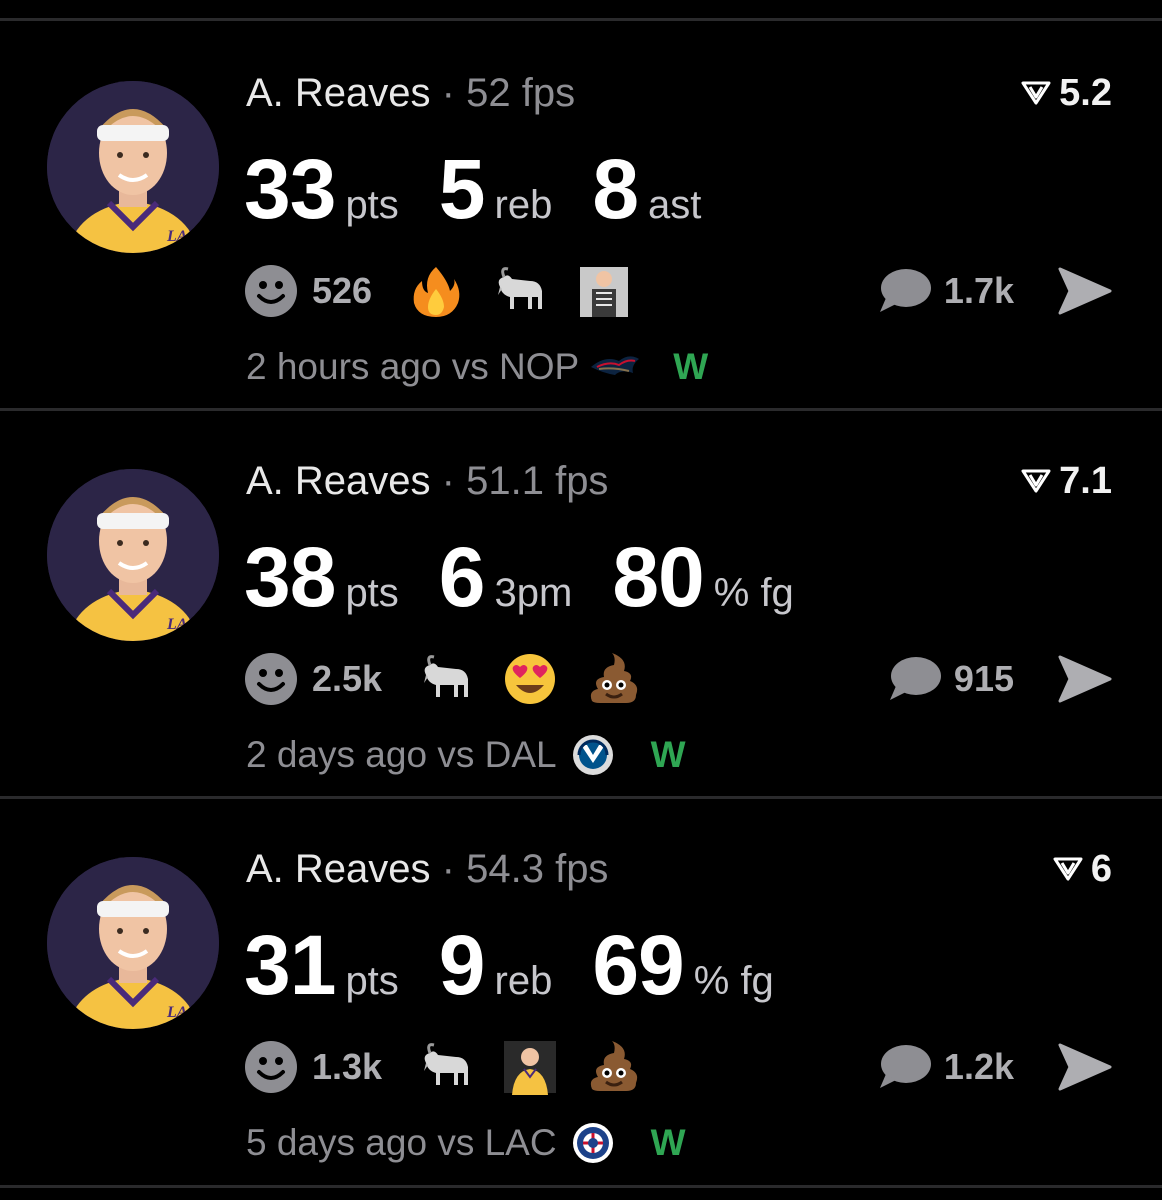 The height and width of the screenshot is (1200, 1162). I want to click on reaction-bar: 526, so click(452, 291).